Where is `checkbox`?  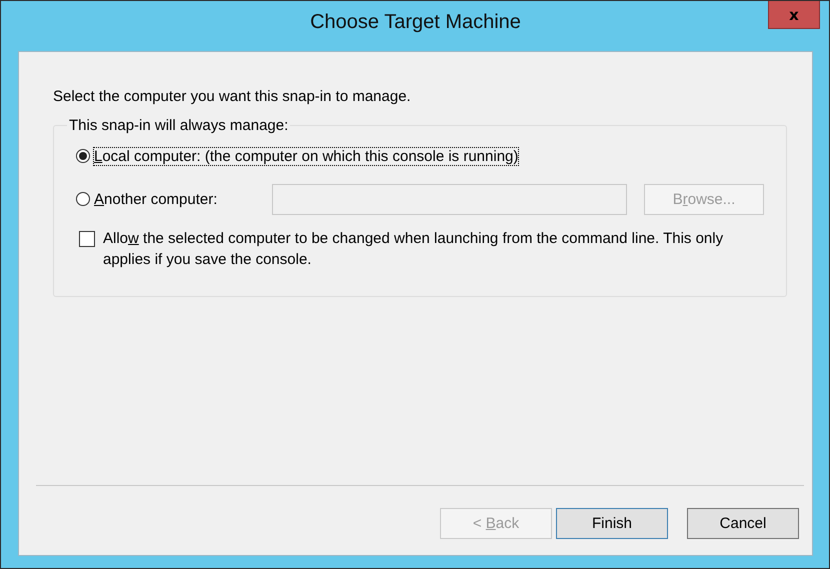 checkbox is located at coordinates (87, 239).